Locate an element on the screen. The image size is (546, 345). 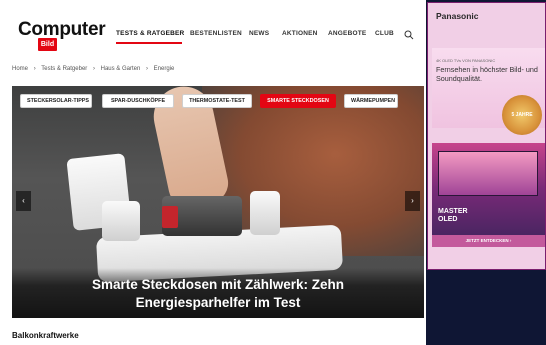
ad-oled-line-1: MASTER is located at coordinates (453, 211).